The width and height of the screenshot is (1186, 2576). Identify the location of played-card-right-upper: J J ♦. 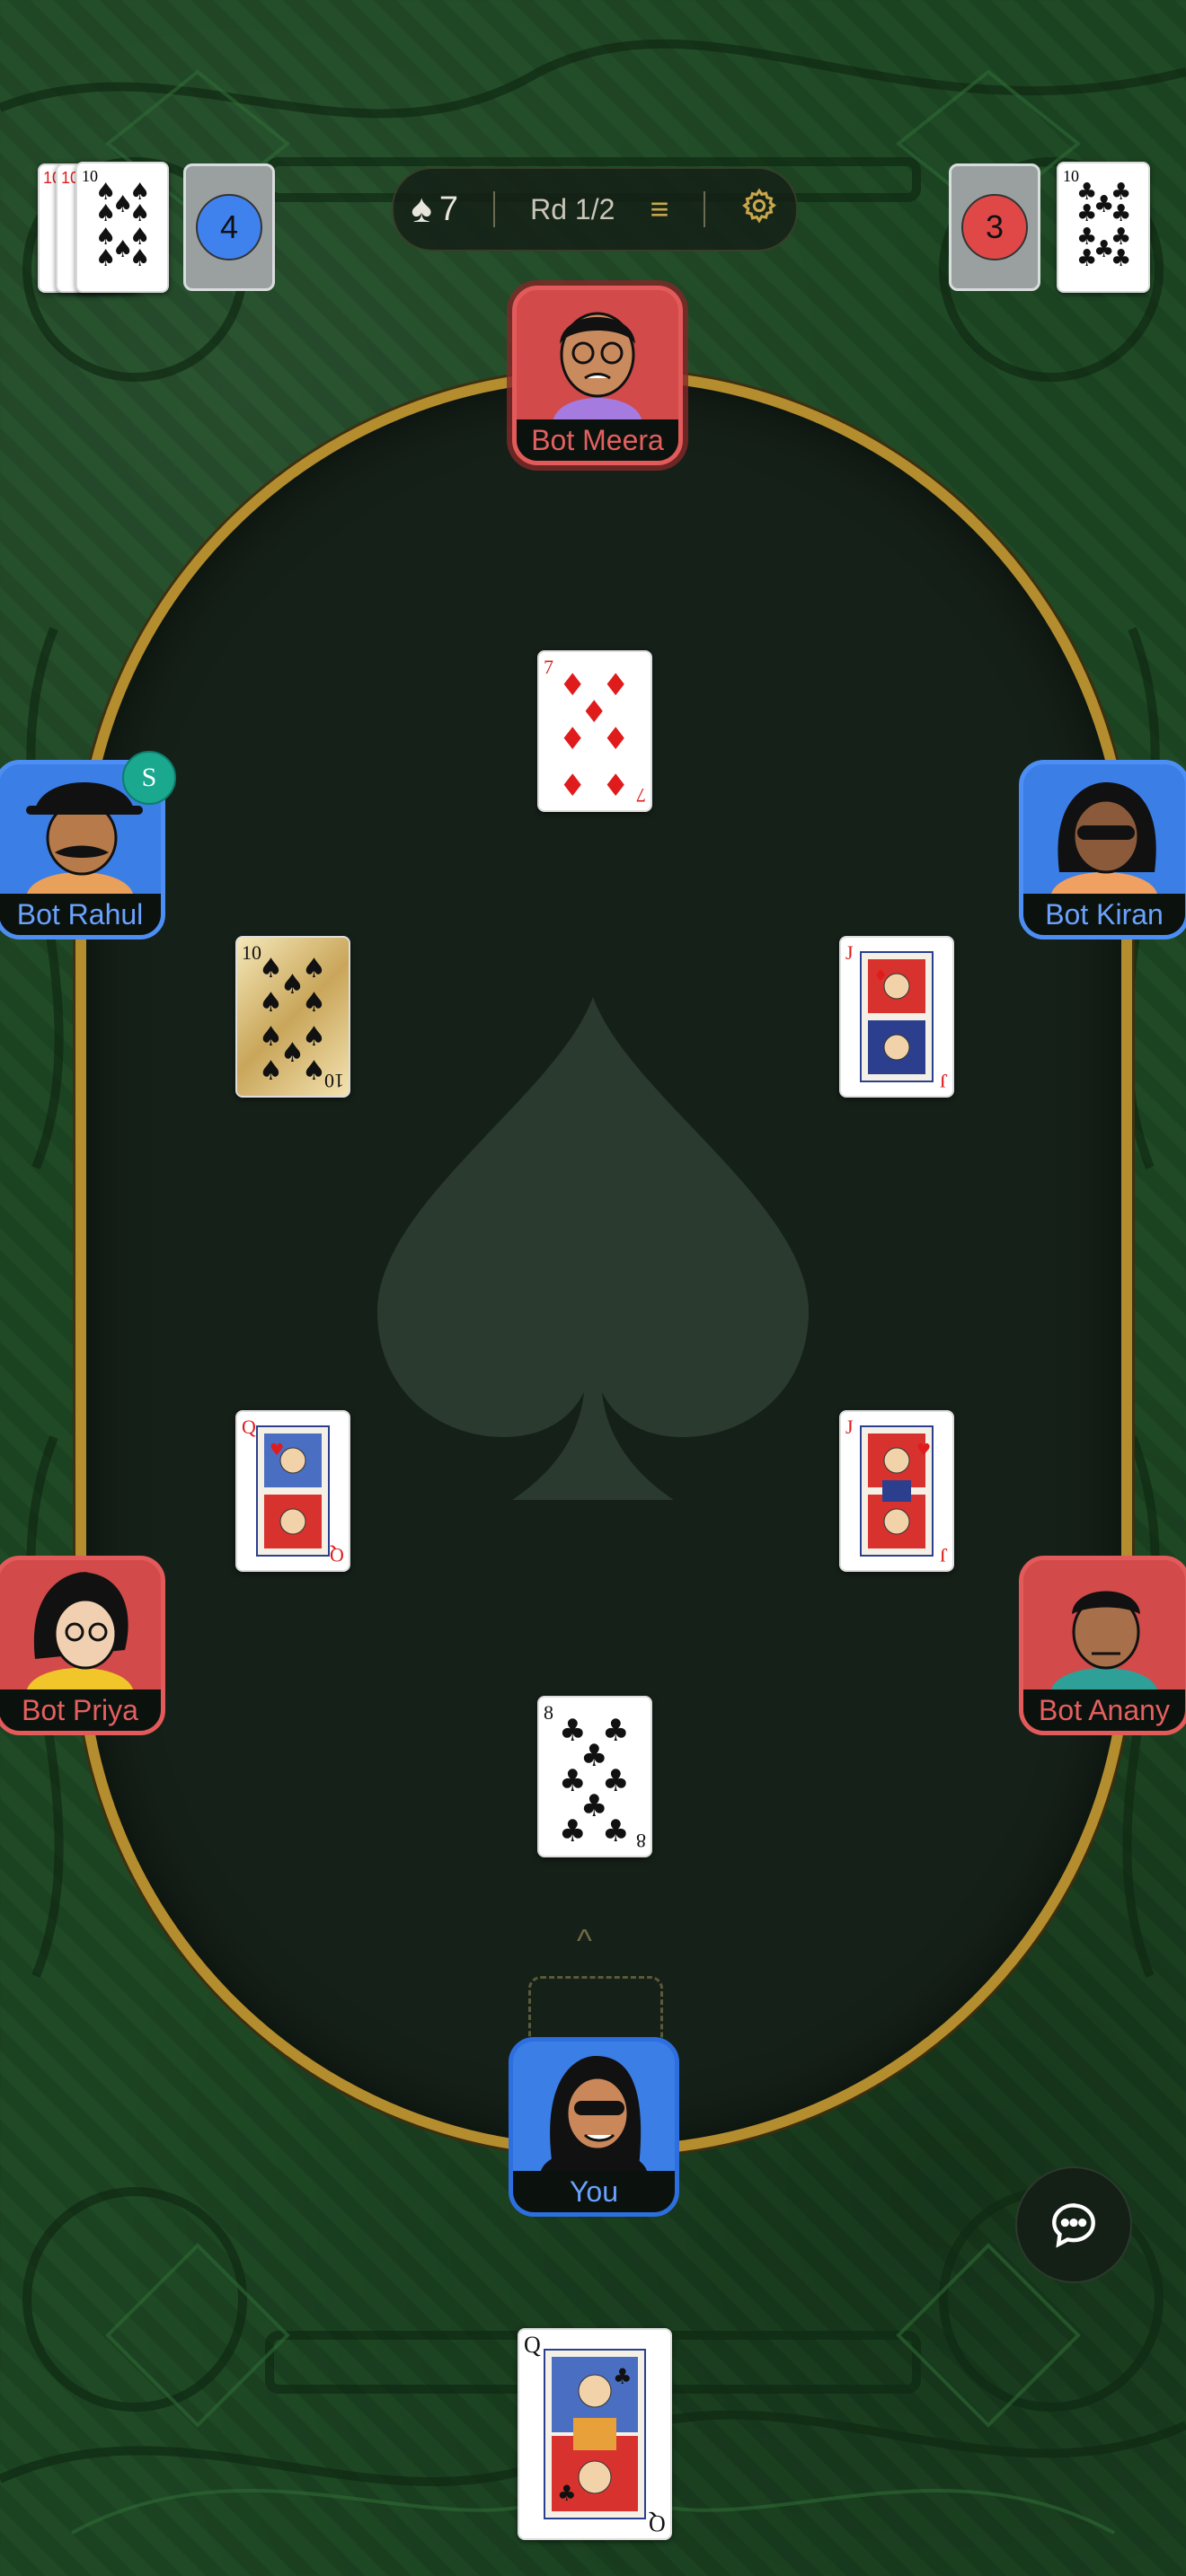
(896, 1017).